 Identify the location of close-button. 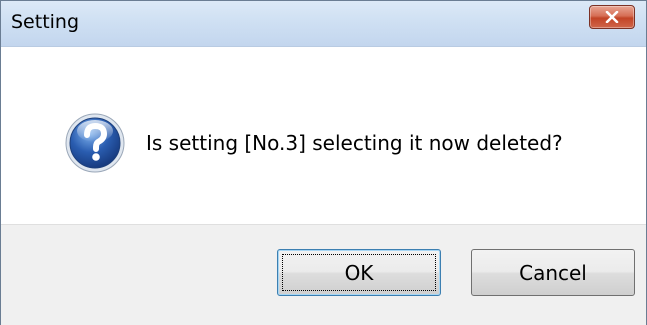
(612, 17).